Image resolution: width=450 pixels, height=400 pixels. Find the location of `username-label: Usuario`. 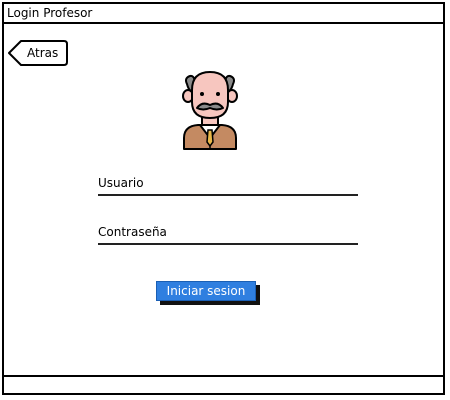

username-label: Usuario is located at coordinates (121, 183).